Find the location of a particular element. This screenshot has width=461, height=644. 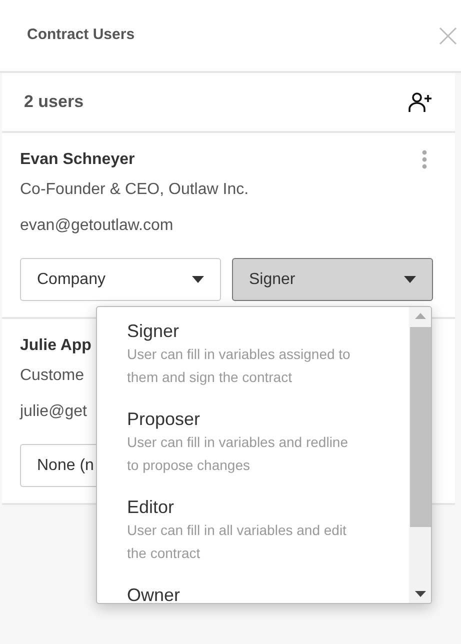

user-name: Julie App is located at coordinates (56, 346).